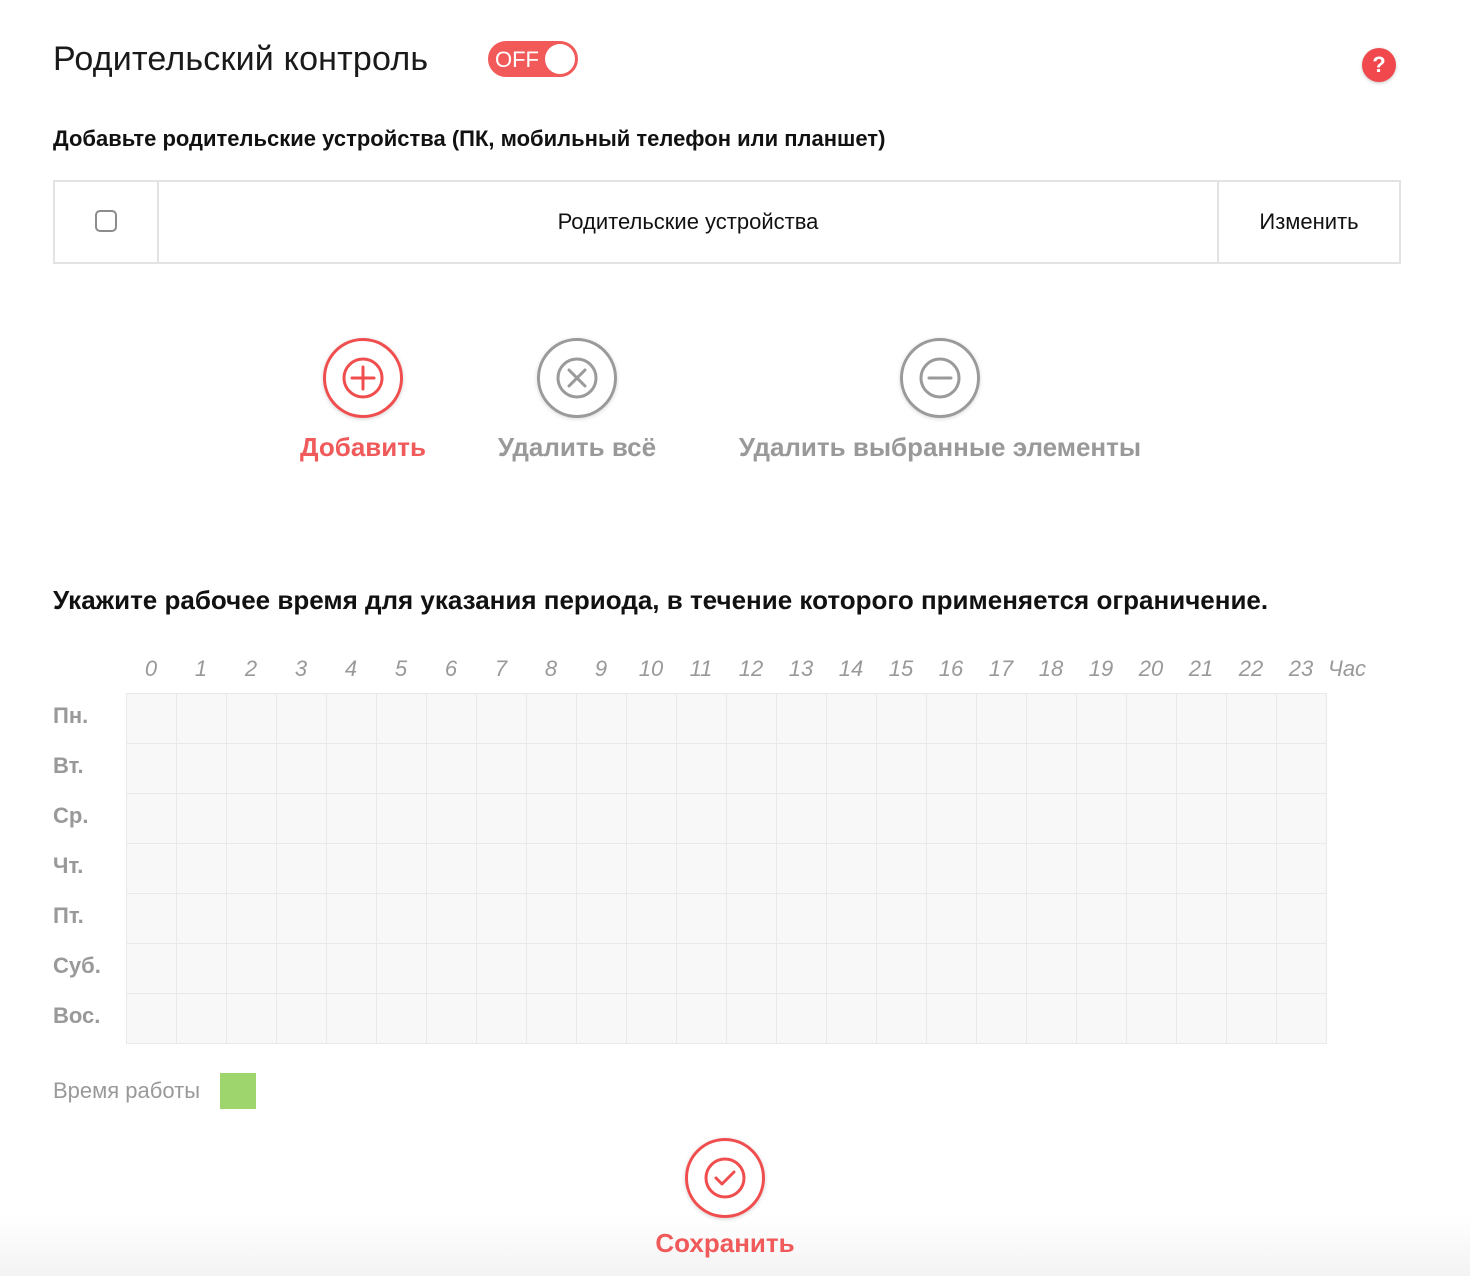 The image size is (1470, 1276). I want to click on save-button: Сохранить, so click(725, 1198).